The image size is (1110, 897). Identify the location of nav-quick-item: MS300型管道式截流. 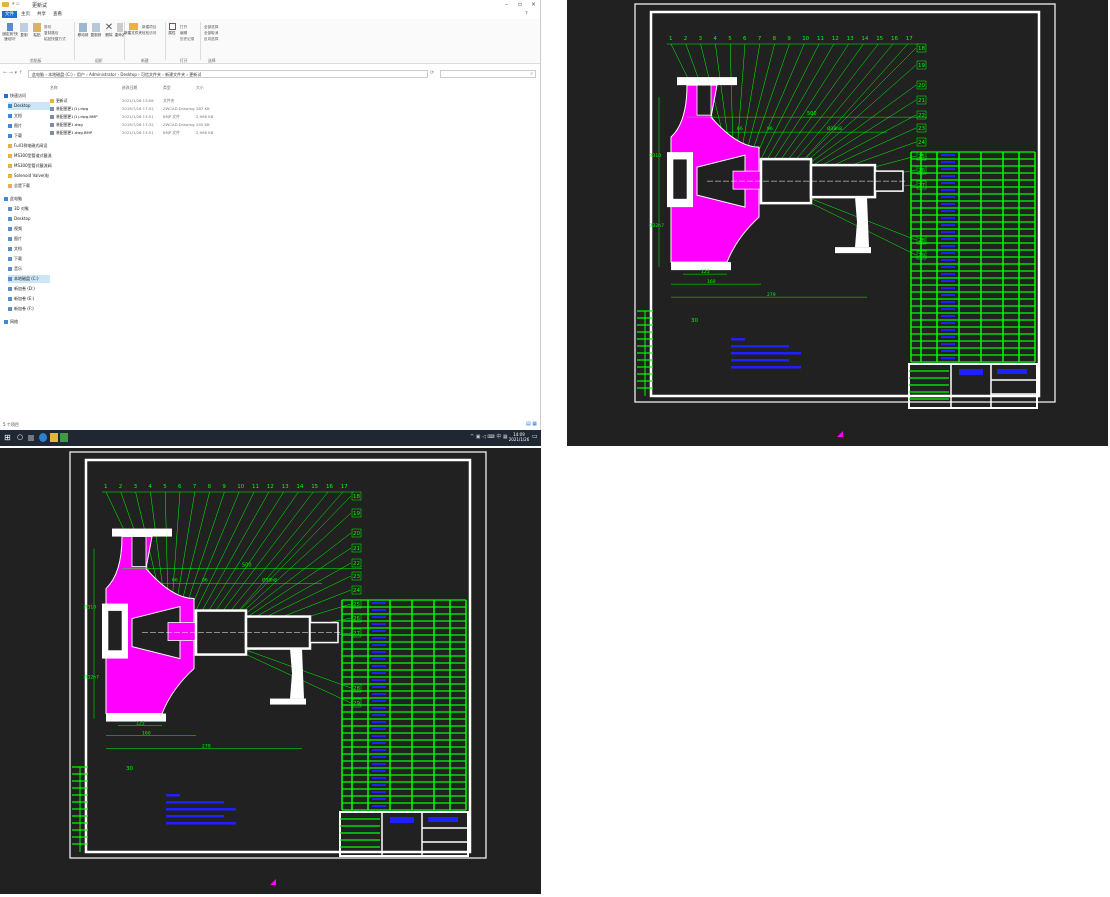
(30, 156).